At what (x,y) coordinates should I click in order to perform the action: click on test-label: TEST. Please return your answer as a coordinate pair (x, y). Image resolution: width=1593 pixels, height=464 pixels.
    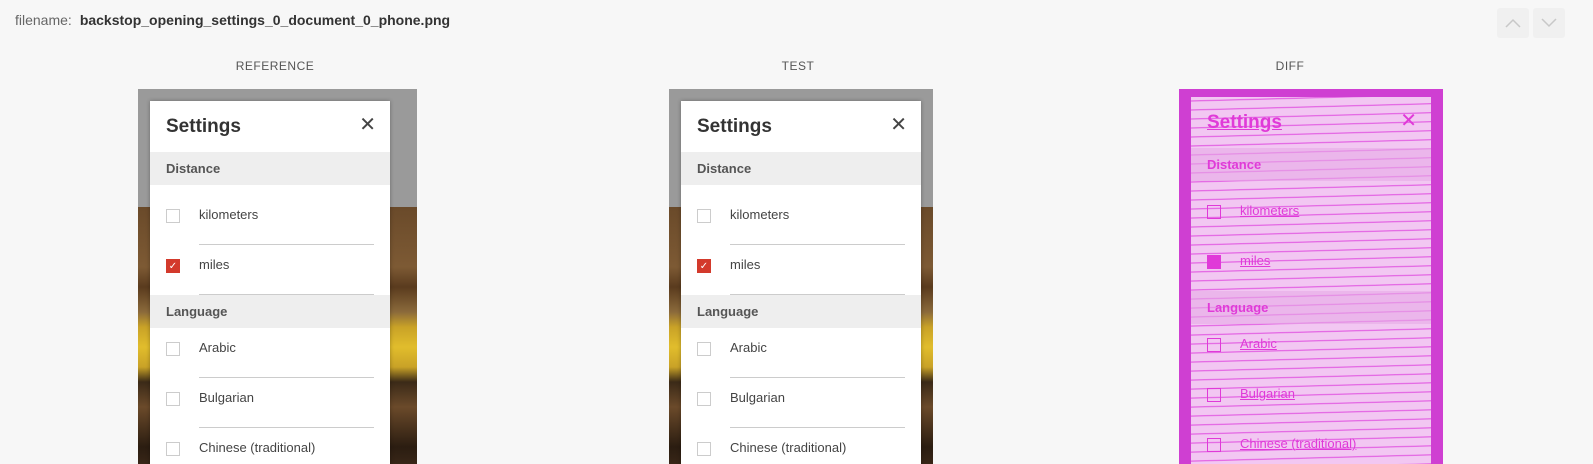
    Looking at the image, I should click on (798, 66).